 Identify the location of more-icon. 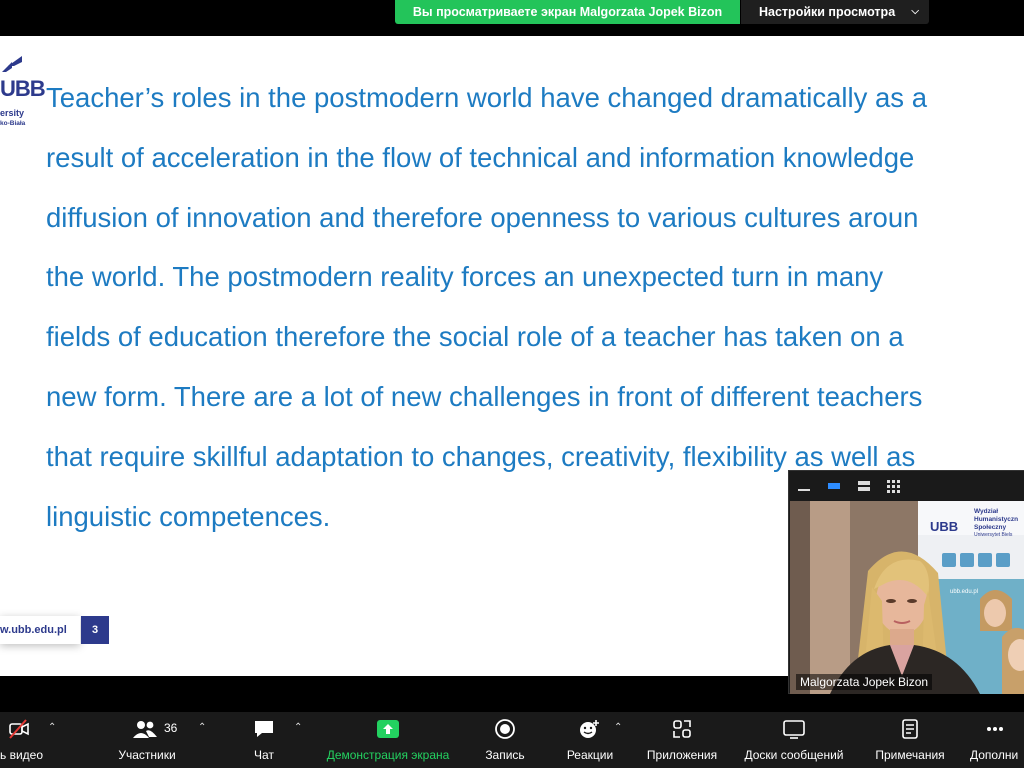
(995, 729).